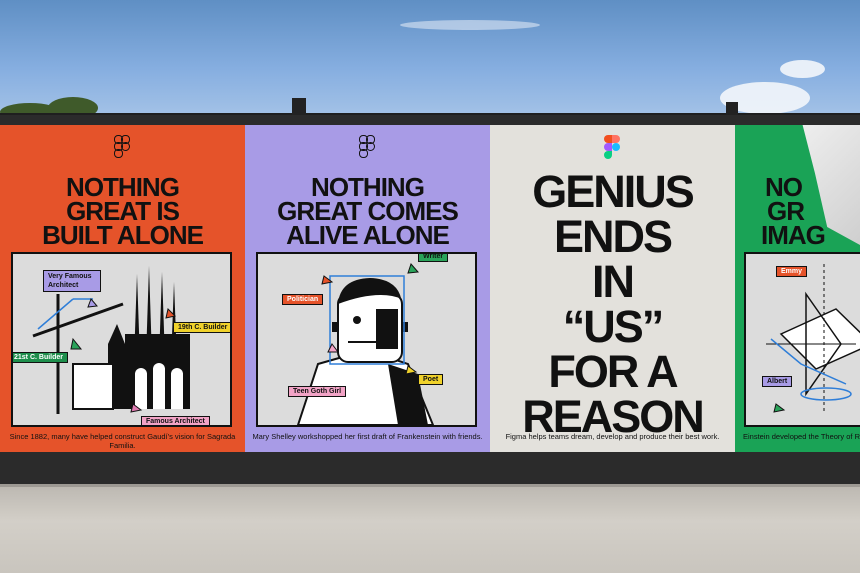 This screenshot has width=860, height=573. Describe the element at coordinates (613, 191) in the screenshot. I see `headline-line: GENIUS` at that location.